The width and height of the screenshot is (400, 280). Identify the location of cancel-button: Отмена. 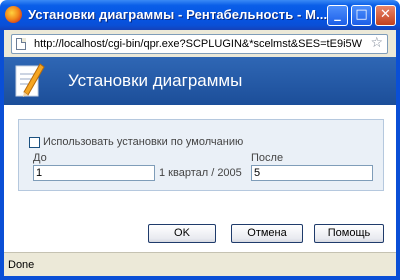
(267, 233).